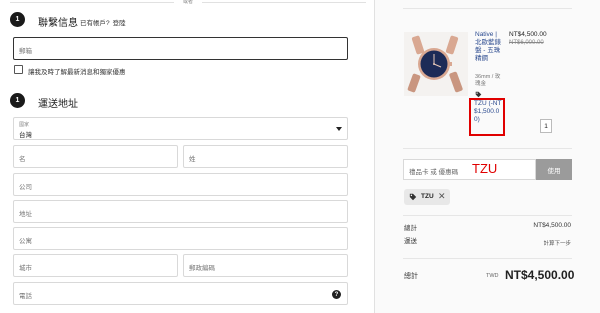 The image size is (600, 313). I want to click on applied-discount-chip: TZU ✕, so click(427, 197).